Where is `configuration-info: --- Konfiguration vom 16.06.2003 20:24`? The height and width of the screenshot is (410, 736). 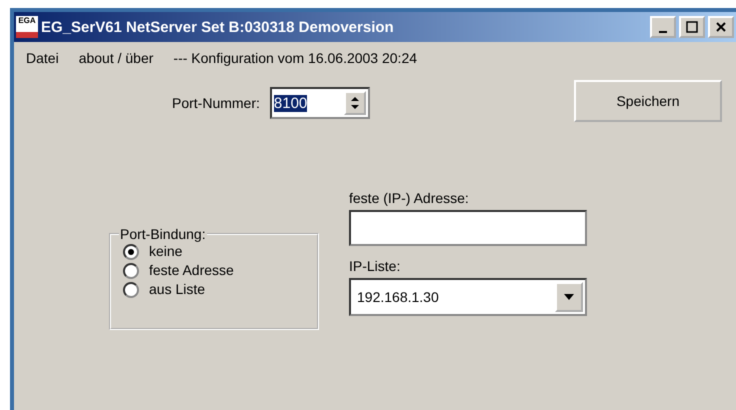
configuration-info: --- Konfiguration vom 16.06.2003 20:24 is located at coordinates (295, 58).